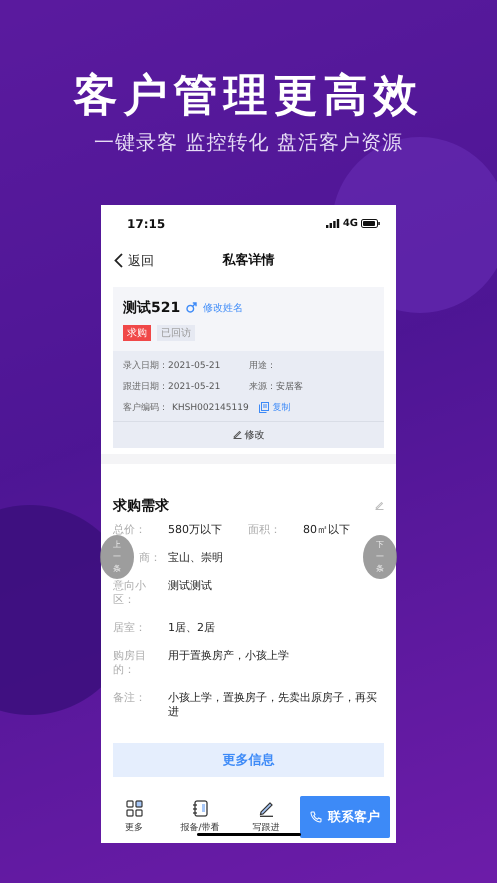  I want to click on back-icon, so click(118, 260).